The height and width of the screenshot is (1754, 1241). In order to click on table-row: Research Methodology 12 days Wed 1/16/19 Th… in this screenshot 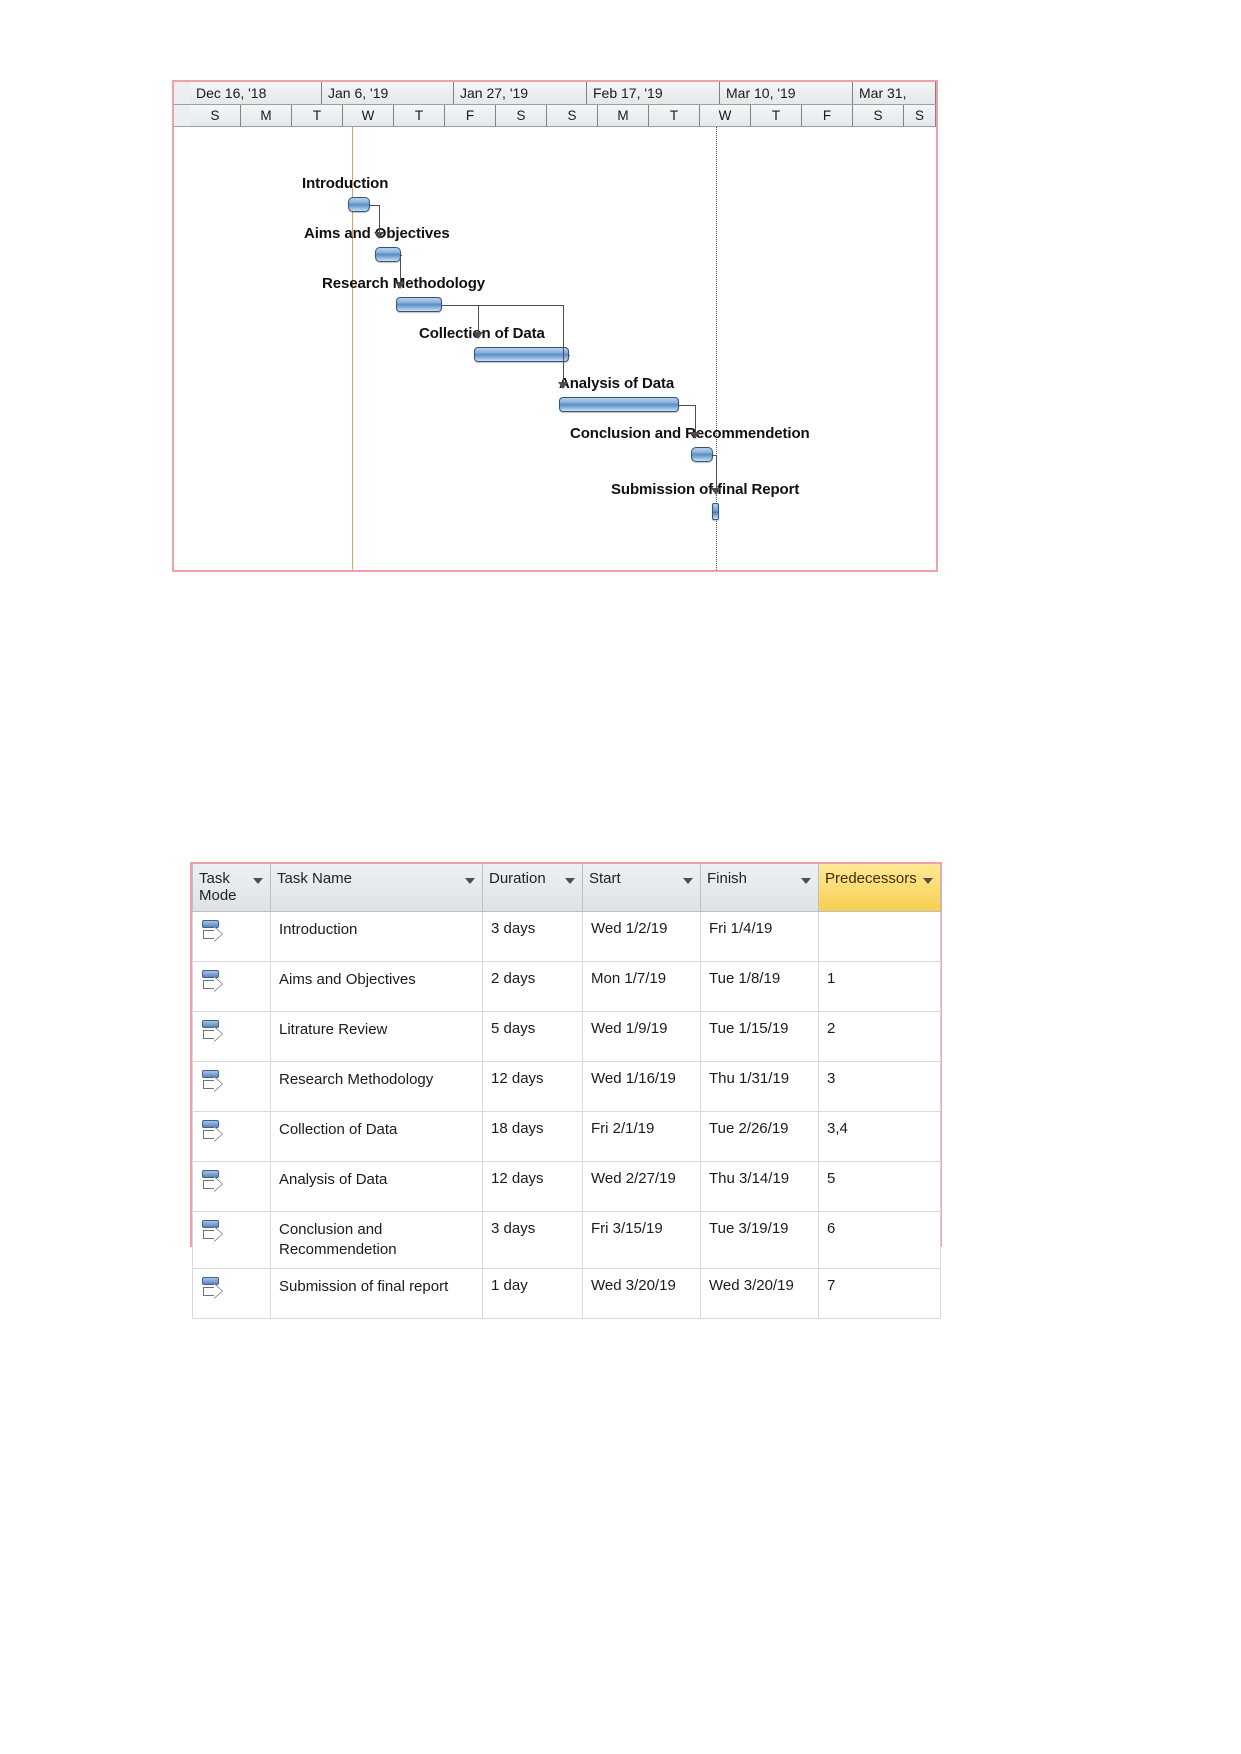, I will do `click(566, 1086)`.